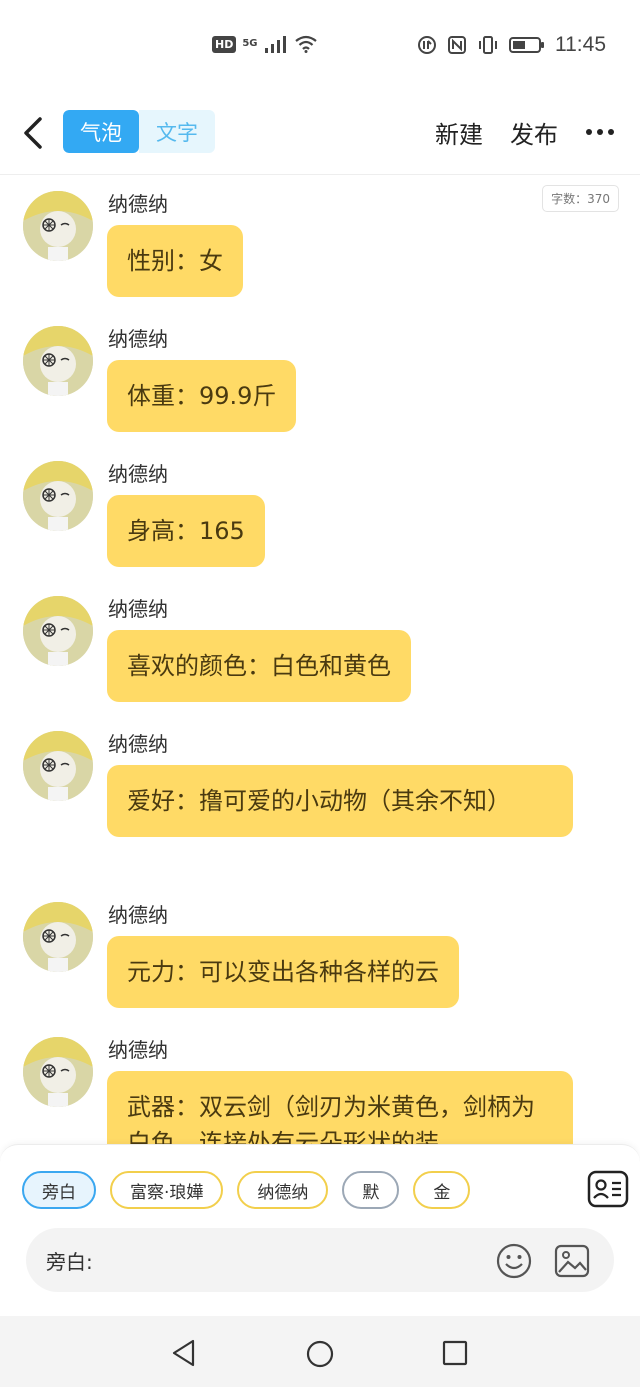 The image size is (640, 1387). Describe the element at coordinates (459, 132) in the screenshot. I see `new-button: 新建` at that location.